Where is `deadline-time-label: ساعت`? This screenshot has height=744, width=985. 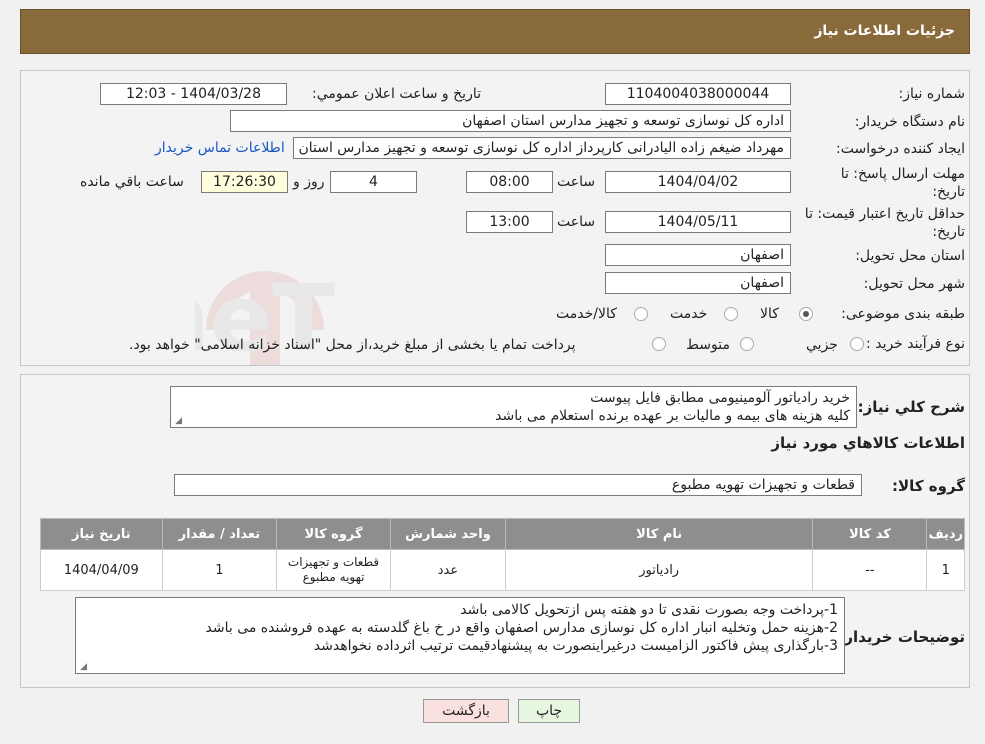
deadline-time-label: ساعت is located at coordinates (576, 182).